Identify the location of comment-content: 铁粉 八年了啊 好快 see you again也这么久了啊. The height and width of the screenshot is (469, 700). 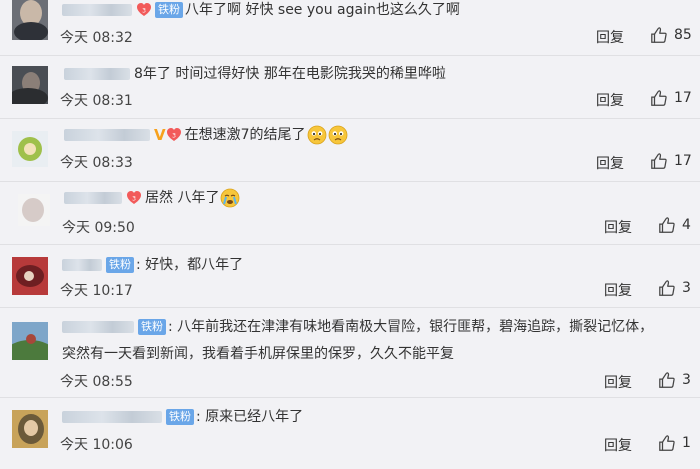
(261, 10).